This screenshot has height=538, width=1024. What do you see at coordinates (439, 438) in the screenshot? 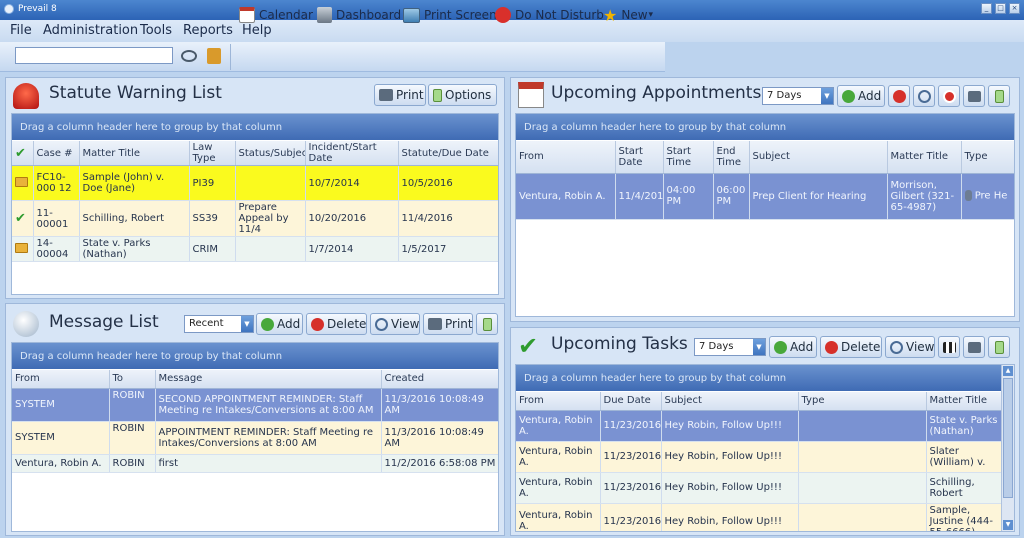
I see `cell: 11/3/2016 10:08:49 AM` at bounding box center [439, 438].